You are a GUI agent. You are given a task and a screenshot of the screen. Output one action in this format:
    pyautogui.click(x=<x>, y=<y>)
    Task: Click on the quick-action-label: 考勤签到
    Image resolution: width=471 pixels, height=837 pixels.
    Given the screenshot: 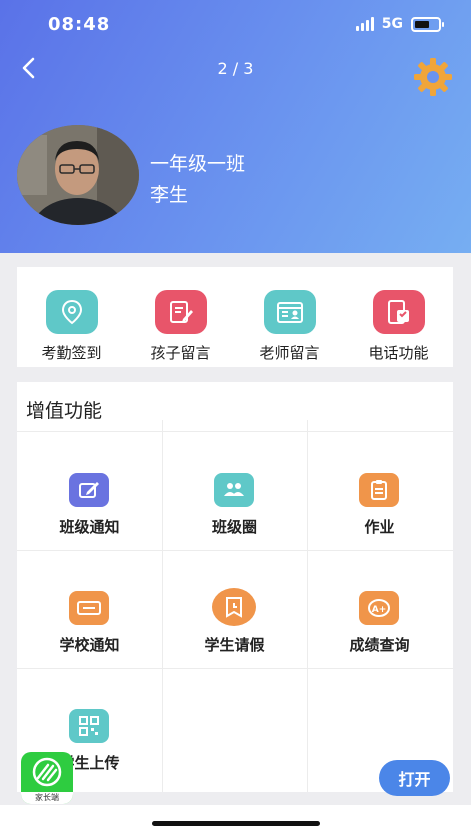 What is the action you would take?
    pyautogui.click(x=71, y=353)
    